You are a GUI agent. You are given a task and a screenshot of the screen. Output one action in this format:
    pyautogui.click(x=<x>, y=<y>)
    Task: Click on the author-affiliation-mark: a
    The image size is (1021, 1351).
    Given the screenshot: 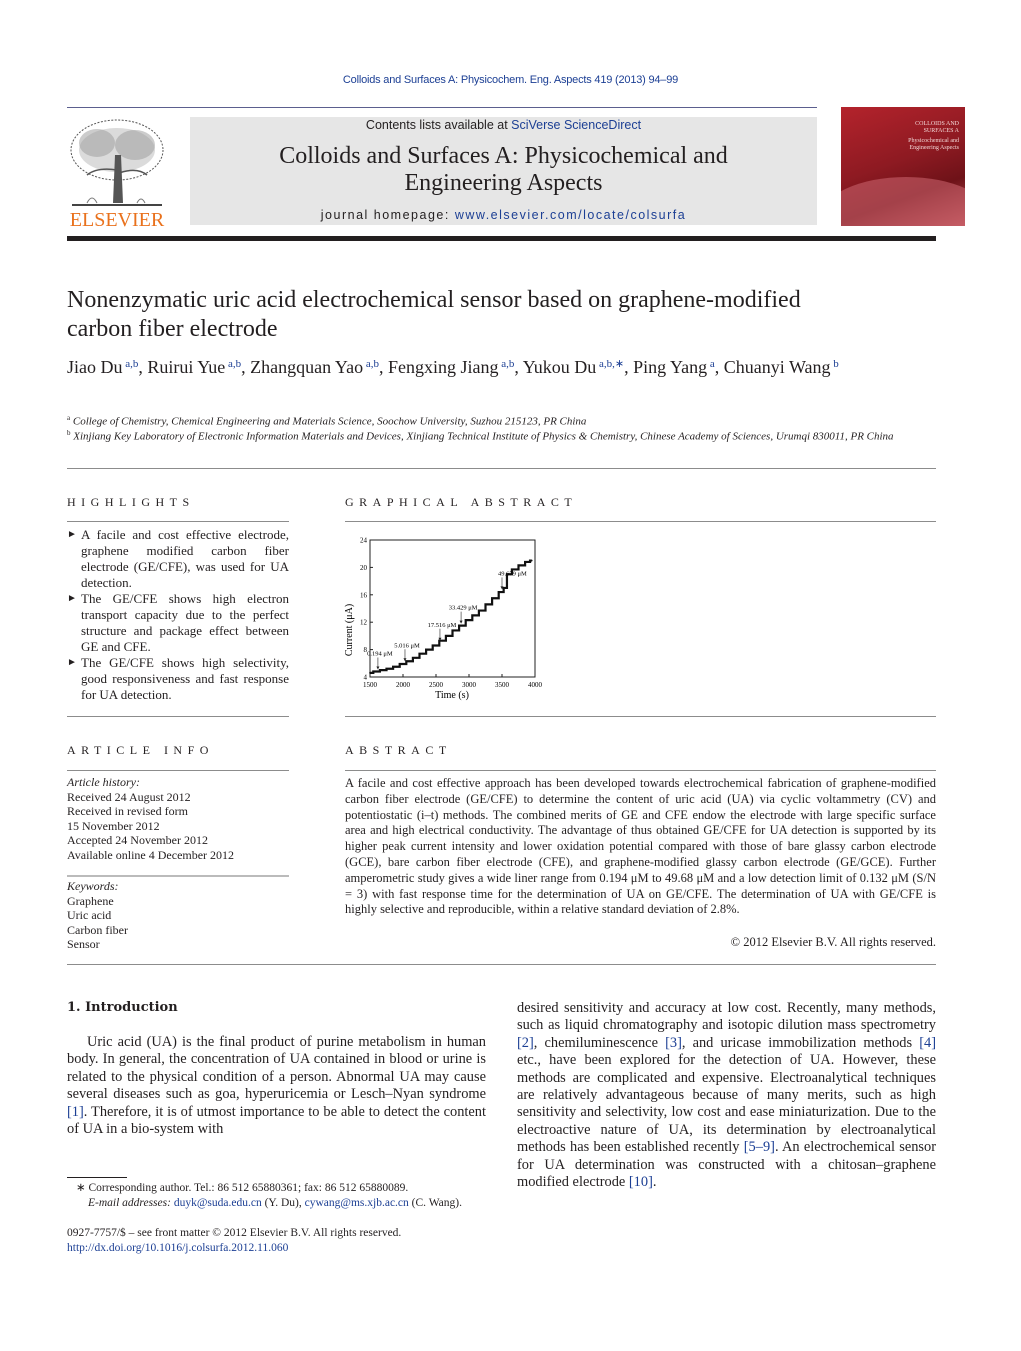 What is the action you would take?
    pyautogui.click(x=711, y=364)
    